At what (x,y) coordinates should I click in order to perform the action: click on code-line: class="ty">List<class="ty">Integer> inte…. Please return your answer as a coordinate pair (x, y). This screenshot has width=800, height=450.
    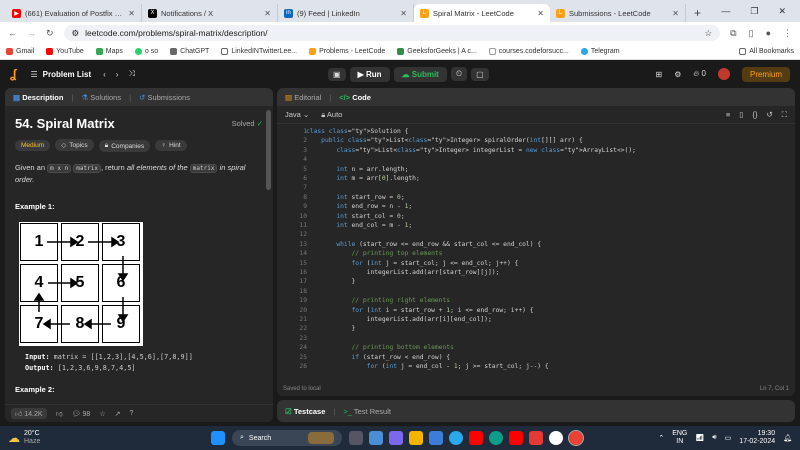
    Looking at the image, I should click on (471, 150).